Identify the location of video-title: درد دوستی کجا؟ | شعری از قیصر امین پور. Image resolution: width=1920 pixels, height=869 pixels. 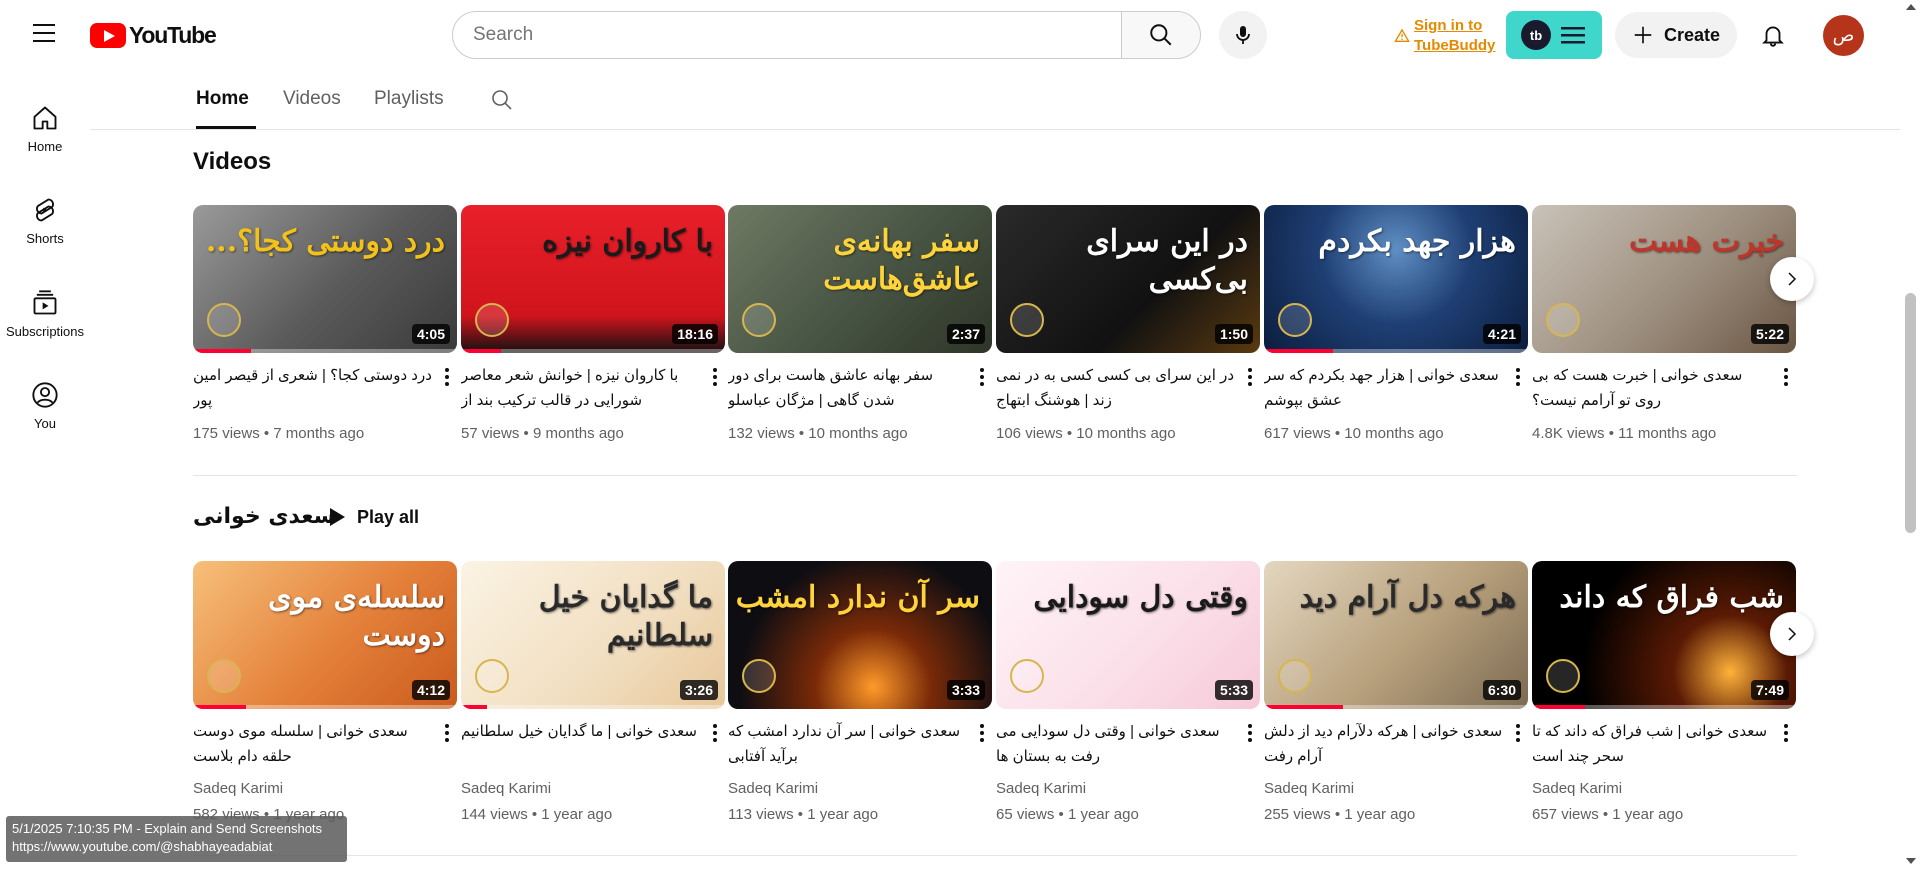
(313, 388).